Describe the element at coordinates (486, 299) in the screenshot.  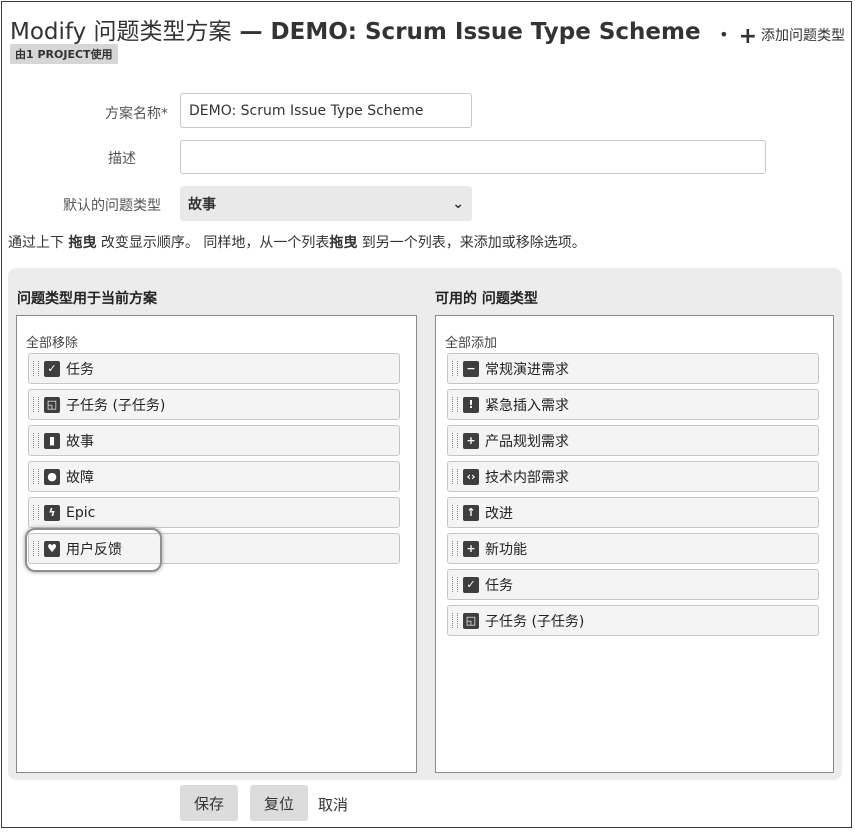
I see `available-types-title: 可用的 问题类型` at that location.